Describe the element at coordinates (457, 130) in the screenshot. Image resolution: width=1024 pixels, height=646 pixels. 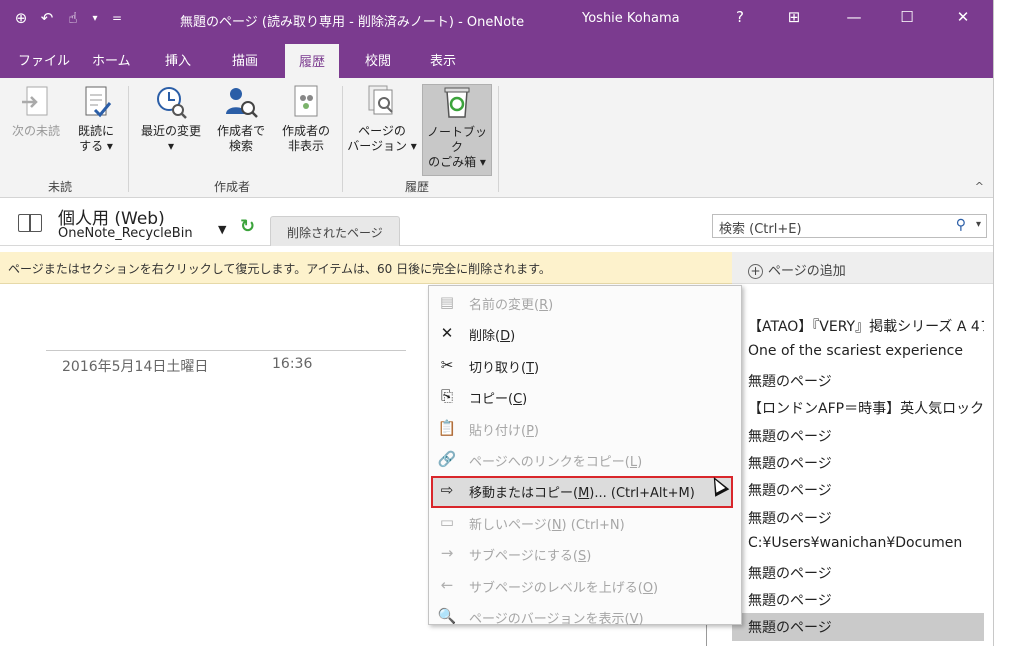
I see `notebook-recycle-bin-button: ノートブック のごみ箱 ▾` at that location.